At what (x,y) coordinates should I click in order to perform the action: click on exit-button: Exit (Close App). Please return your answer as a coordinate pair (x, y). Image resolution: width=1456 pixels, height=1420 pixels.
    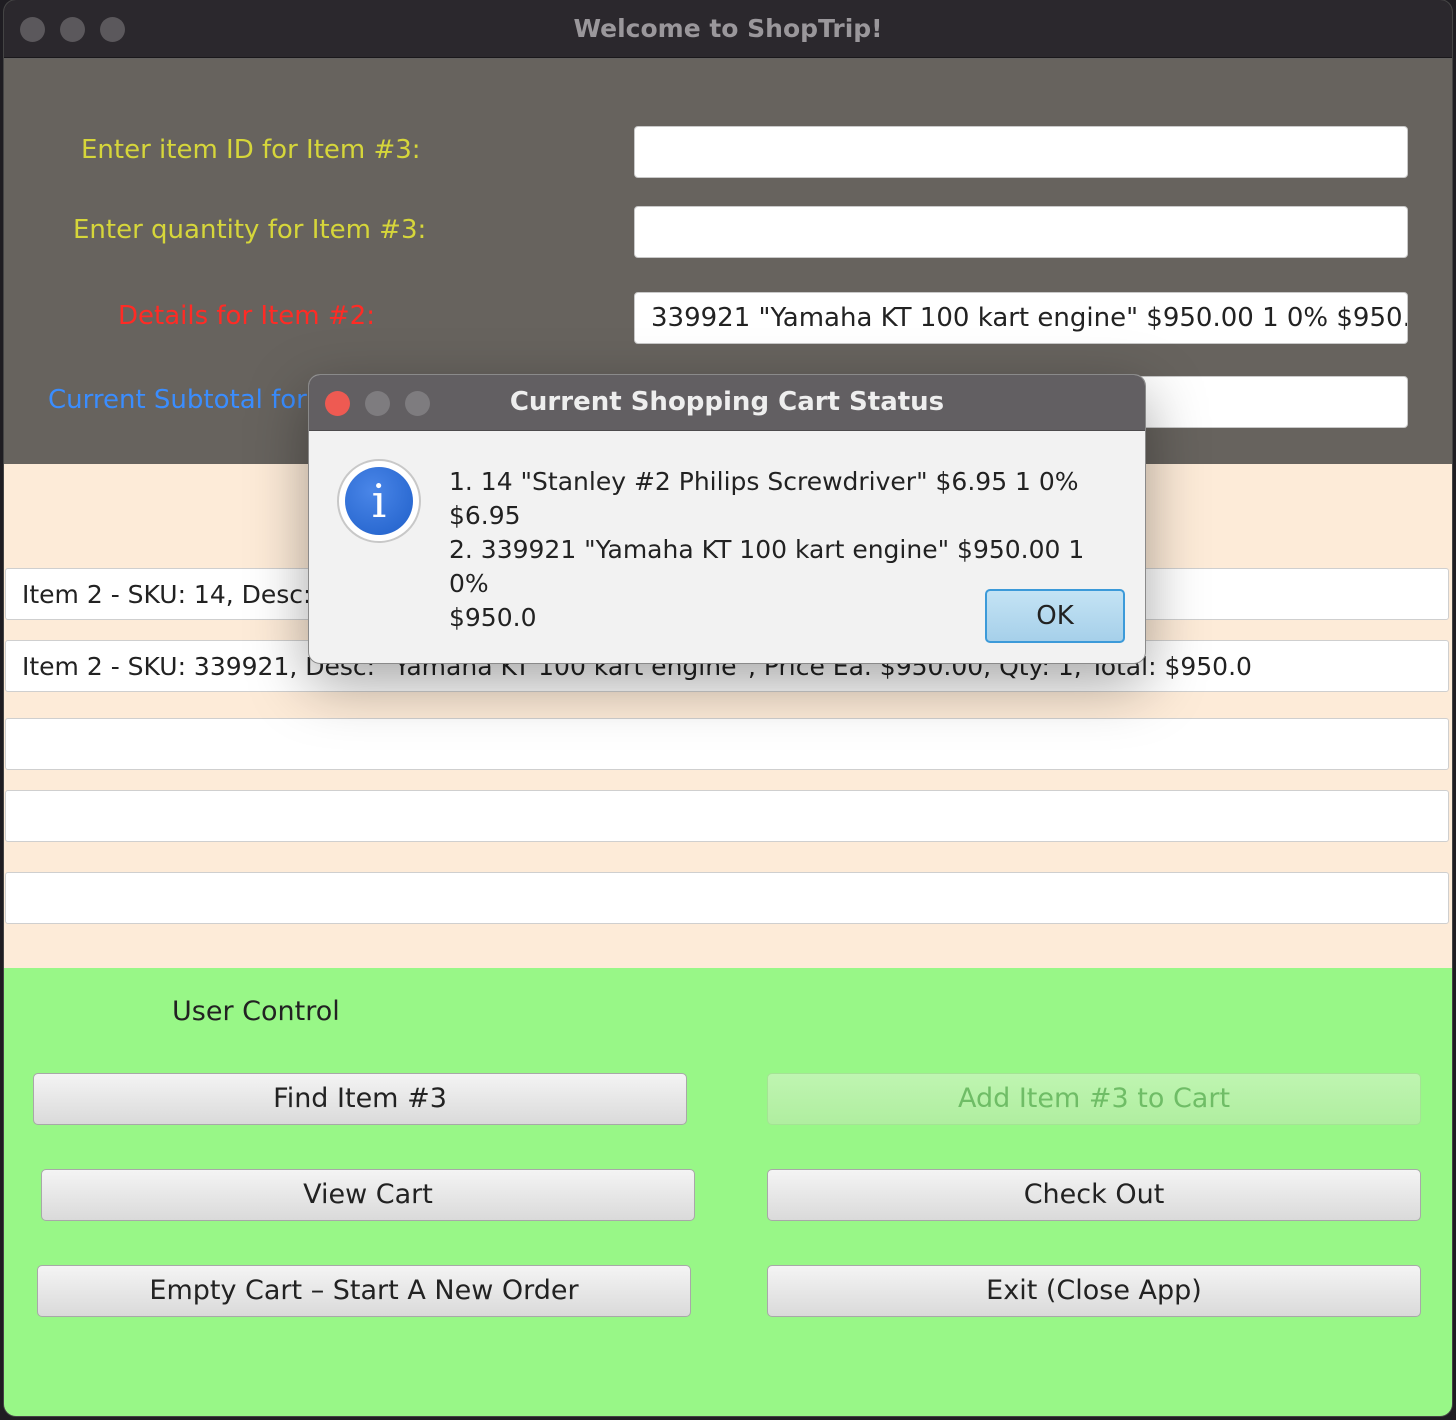
    Looking at the image, I should click on (1094, 1291).